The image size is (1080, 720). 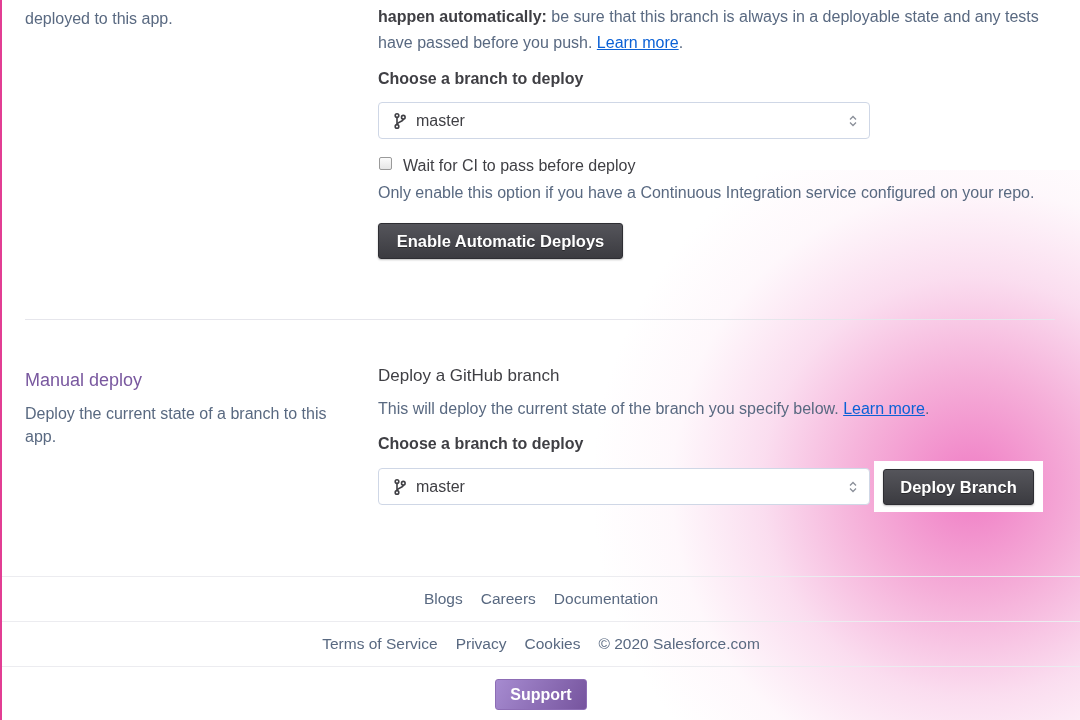 What do you see at coordinates (469, 376) in the screenshot?
I see `section-heading: Deploy a GitHub branch` at bounding box center [469, 376].